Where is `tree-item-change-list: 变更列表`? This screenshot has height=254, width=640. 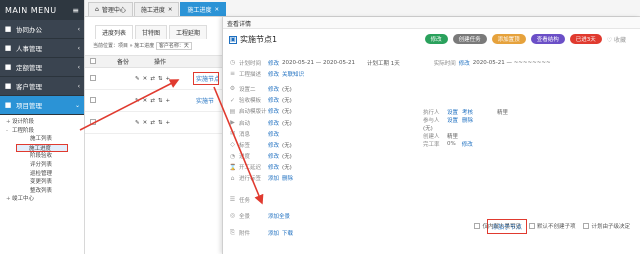
tree-item-change-list: 变更列表 is located at coordinates (42, 182).